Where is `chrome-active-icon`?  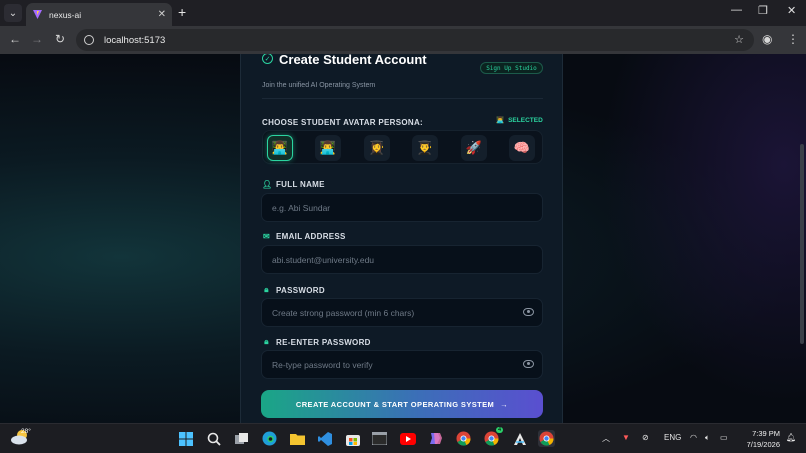
chrome-active-icon is located at coordinates (546, 438).